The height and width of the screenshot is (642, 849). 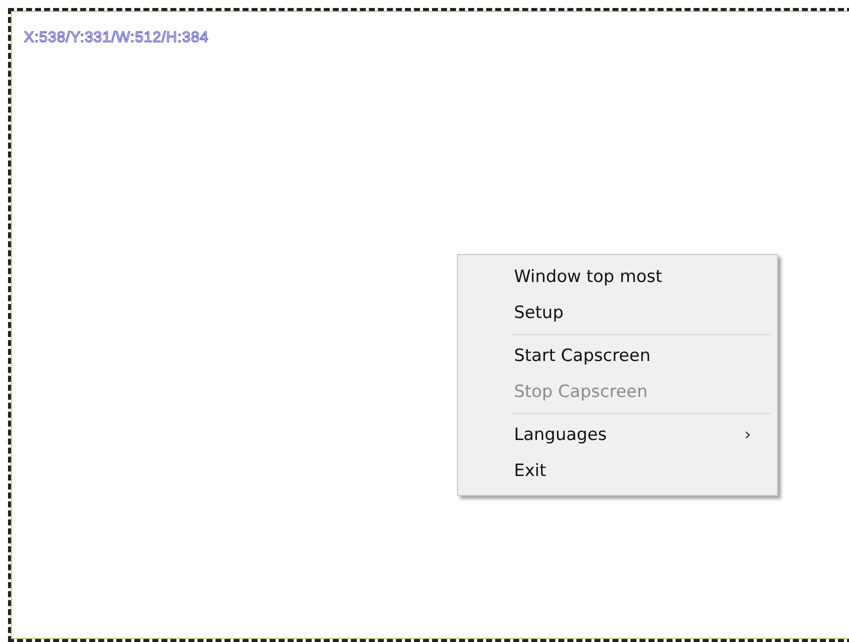 I want to click on menu-item: Setup, so click(x=617, y=313).